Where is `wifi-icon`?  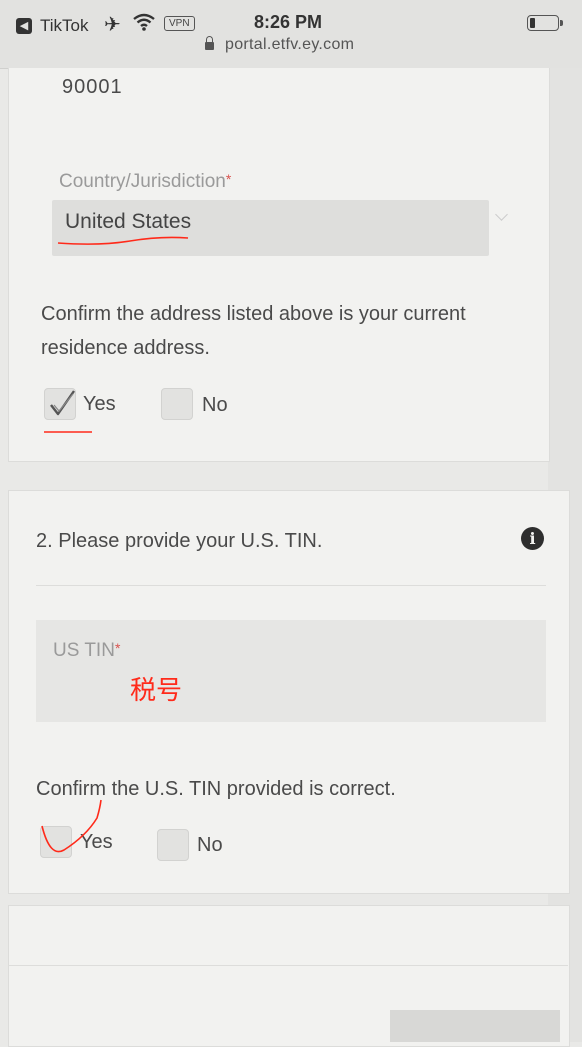 wifi-icon is located at coordinates (144, 22).